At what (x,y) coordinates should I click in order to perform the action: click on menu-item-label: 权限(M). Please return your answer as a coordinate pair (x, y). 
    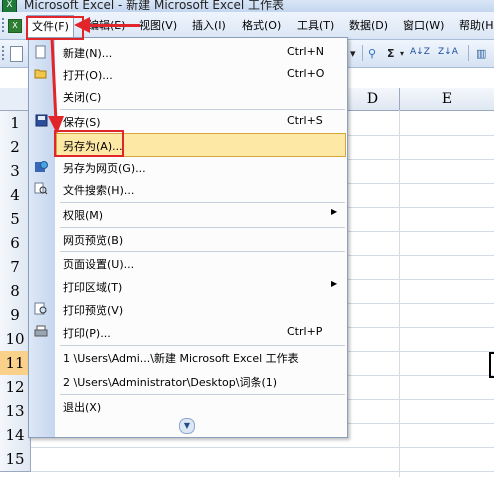
    Looking at the image, I should click on (83, 215).